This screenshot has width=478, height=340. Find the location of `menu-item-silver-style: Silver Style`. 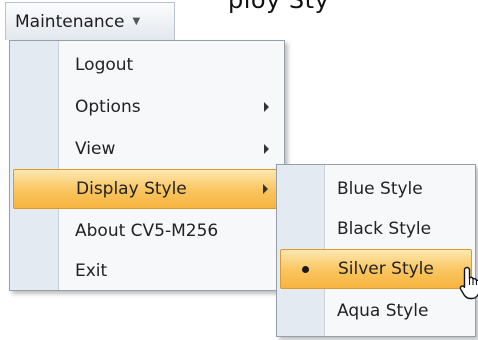

menu-item-silver-style: Silver Style is located at coordinates (376, 269).